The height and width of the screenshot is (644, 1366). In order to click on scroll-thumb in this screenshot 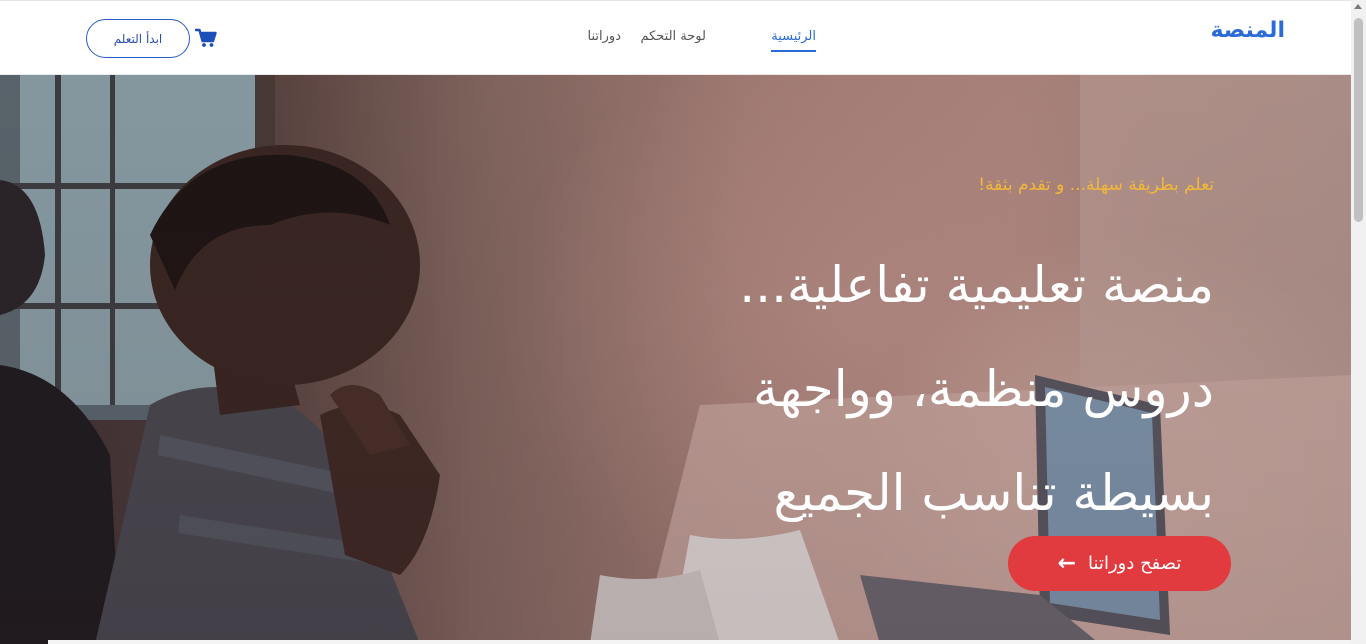, I will do `click(1358, 120)`.